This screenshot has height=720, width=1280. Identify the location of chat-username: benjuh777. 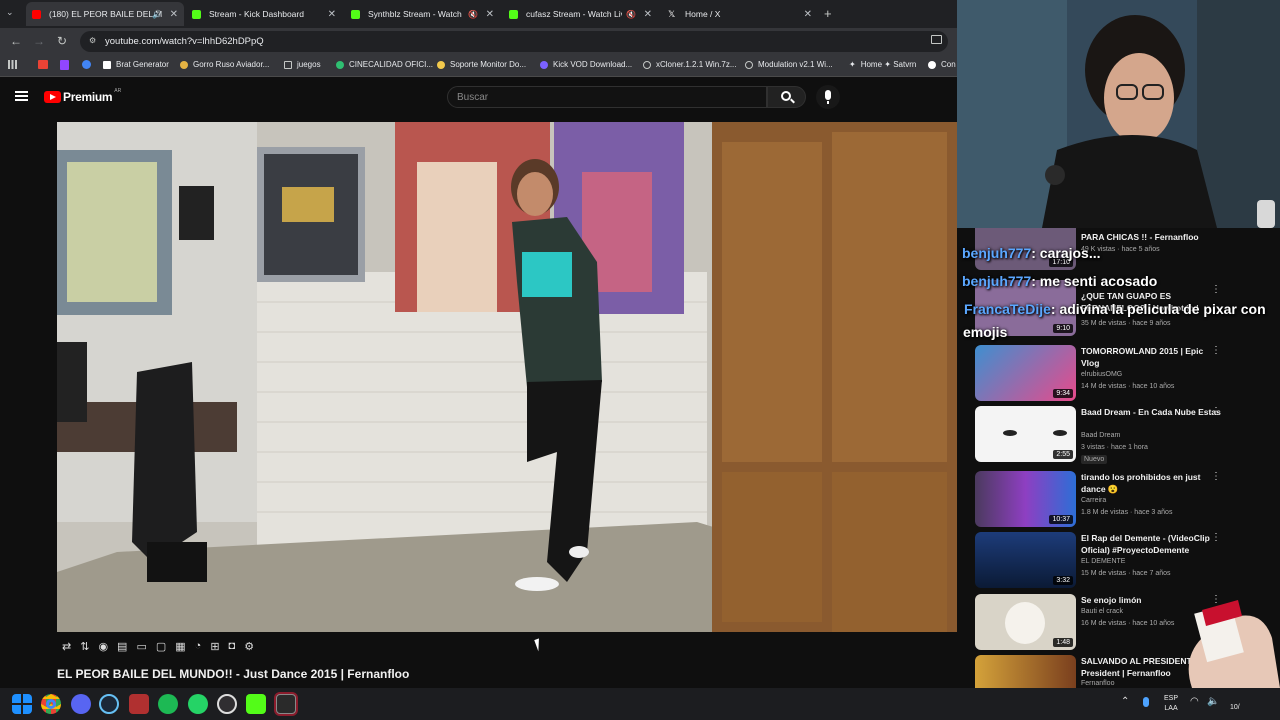
(997, 281).